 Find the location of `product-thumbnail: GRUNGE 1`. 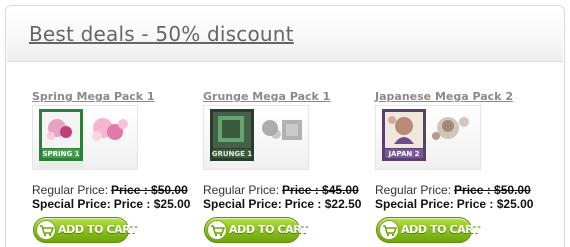

product-thumbnail: GRUNGE 1 is located at coordinates (256, 137).